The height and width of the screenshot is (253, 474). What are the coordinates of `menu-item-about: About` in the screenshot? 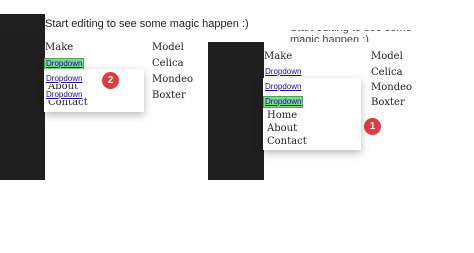 It's located at (282, 128).